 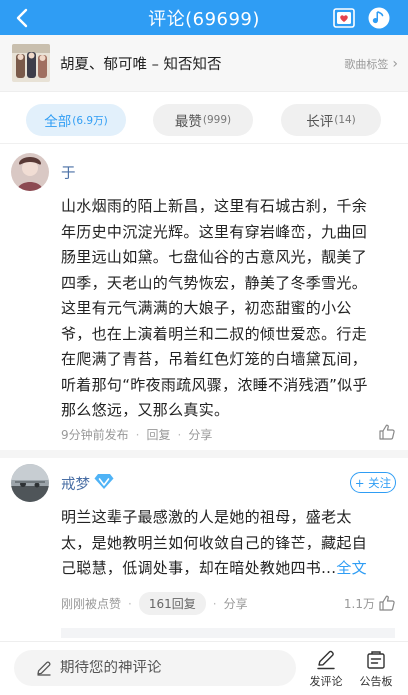 What do you see at coordinates (90, 120) in the screenshot?
I see `tab-count: (6.9万)` at bounding box center [90, 120].